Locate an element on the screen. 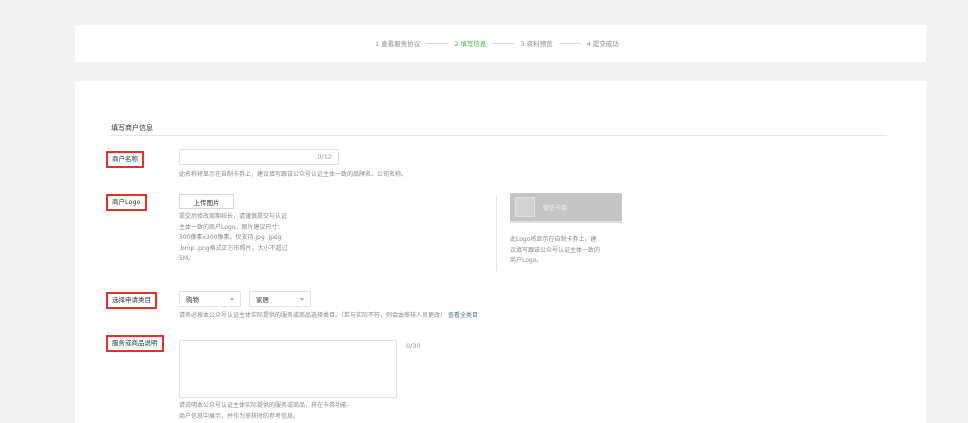 The image size is (968, 423). upload-image-button: 上传图片 is located at coordinates (206, 201).